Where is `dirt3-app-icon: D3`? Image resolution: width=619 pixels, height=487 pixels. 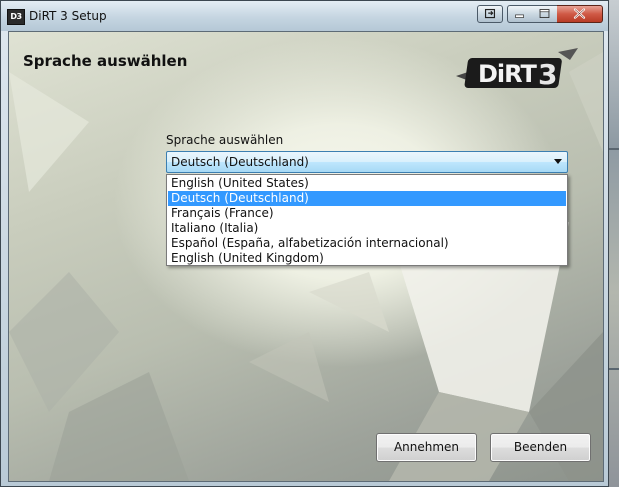
dirt3-app-icon: D3 is located at coordinates (16, 17).